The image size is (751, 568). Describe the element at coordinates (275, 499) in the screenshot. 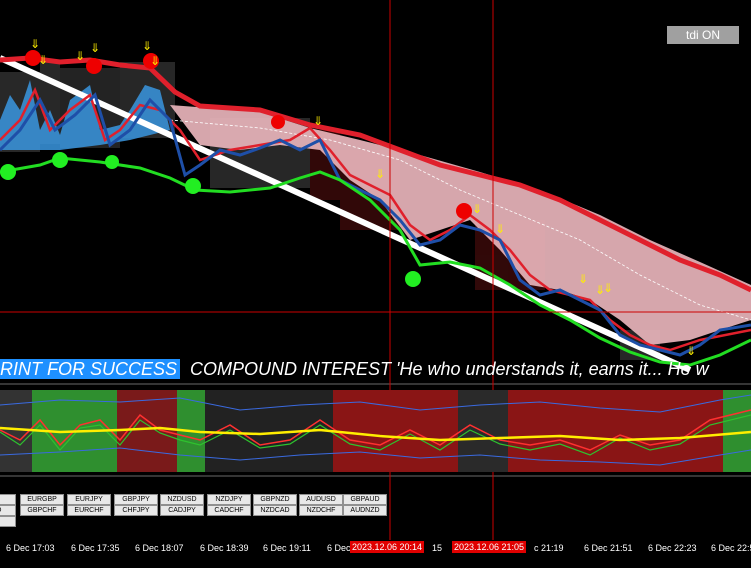

I see `pair-button: GBPNZD` at that location.